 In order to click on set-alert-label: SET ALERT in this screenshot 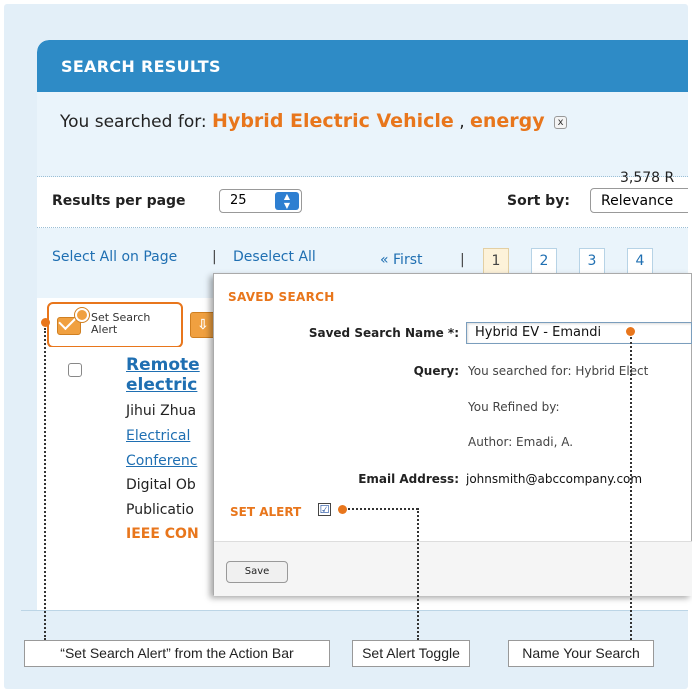, I will do `click(266, 512)`.